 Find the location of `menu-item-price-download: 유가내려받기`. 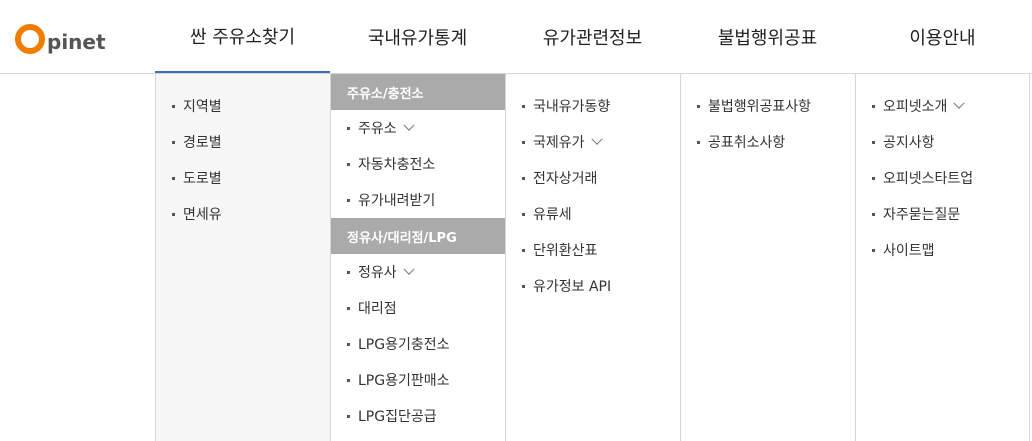

menu-item-price-download: 유가내려받기 is located at coordinates (418, 200).